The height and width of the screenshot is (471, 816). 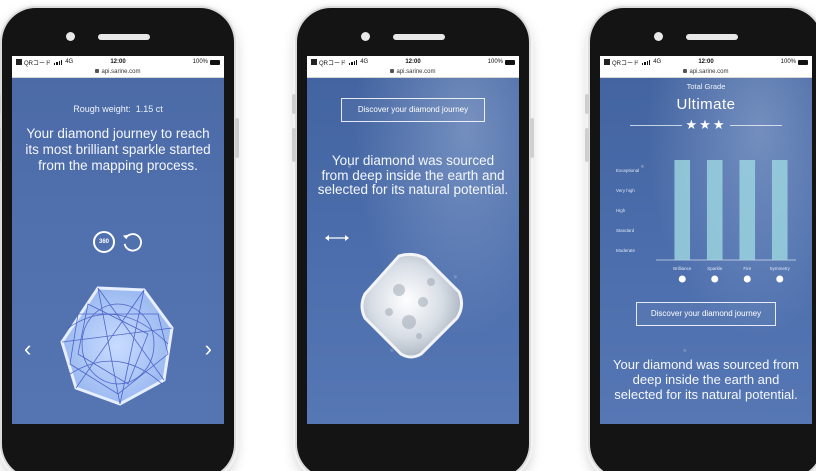 What do you see at coordinates (104, 242) in the screenshot?
I see `rotate-360-icon: 360` at bounding box center [104, 242].